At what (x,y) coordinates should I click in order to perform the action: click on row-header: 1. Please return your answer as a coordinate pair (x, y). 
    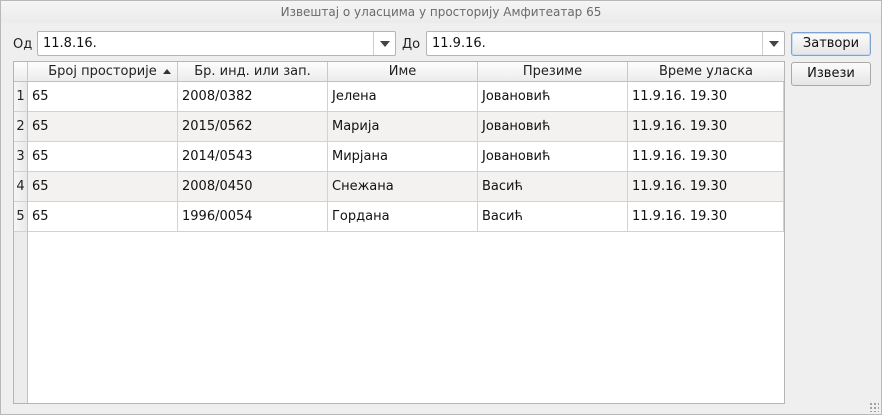
    Looking at the image, I should click on (21, 97).